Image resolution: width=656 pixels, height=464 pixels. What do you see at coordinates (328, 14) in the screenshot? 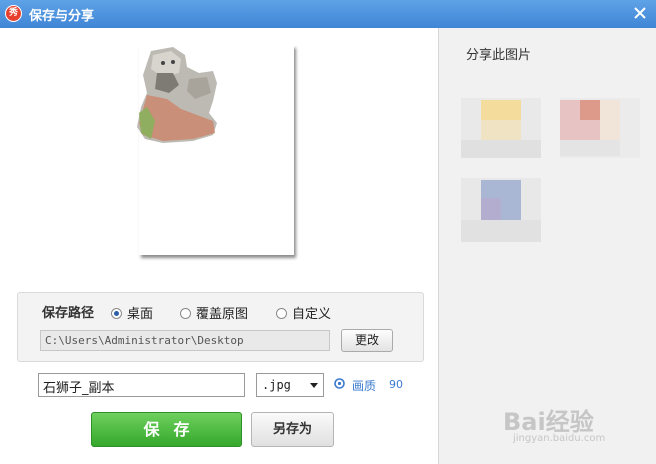
I see `title-bar: 秀 保存与分享` at bounding box center [328, 14].